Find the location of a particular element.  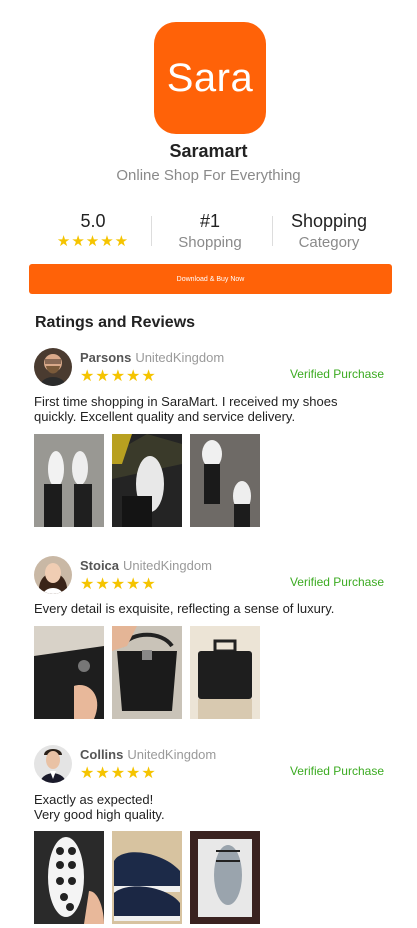

app-tagline: Online Shop For Everything is located at coordinates (208, 175).